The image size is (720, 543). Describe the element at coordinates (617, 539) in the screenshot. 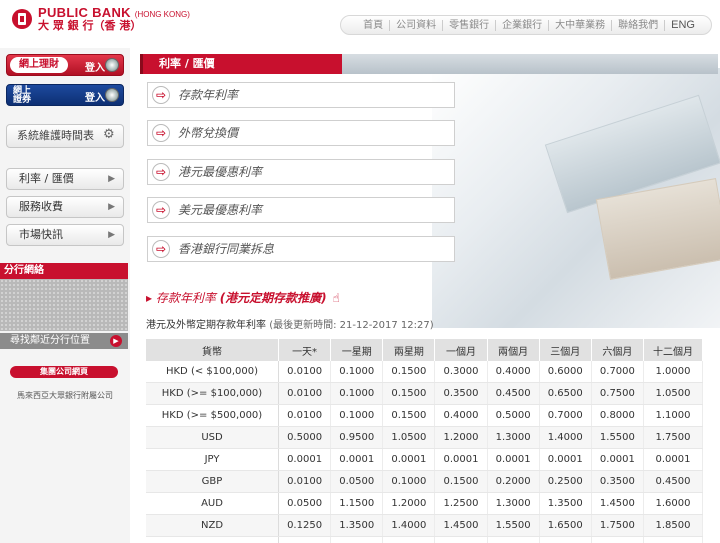

I see `rate-cell: 0.7500` at that location.